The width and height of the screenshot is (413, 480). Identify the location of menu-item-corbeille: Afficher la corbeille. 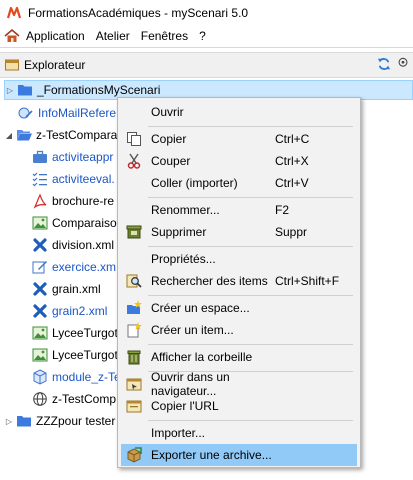
(239, 357).